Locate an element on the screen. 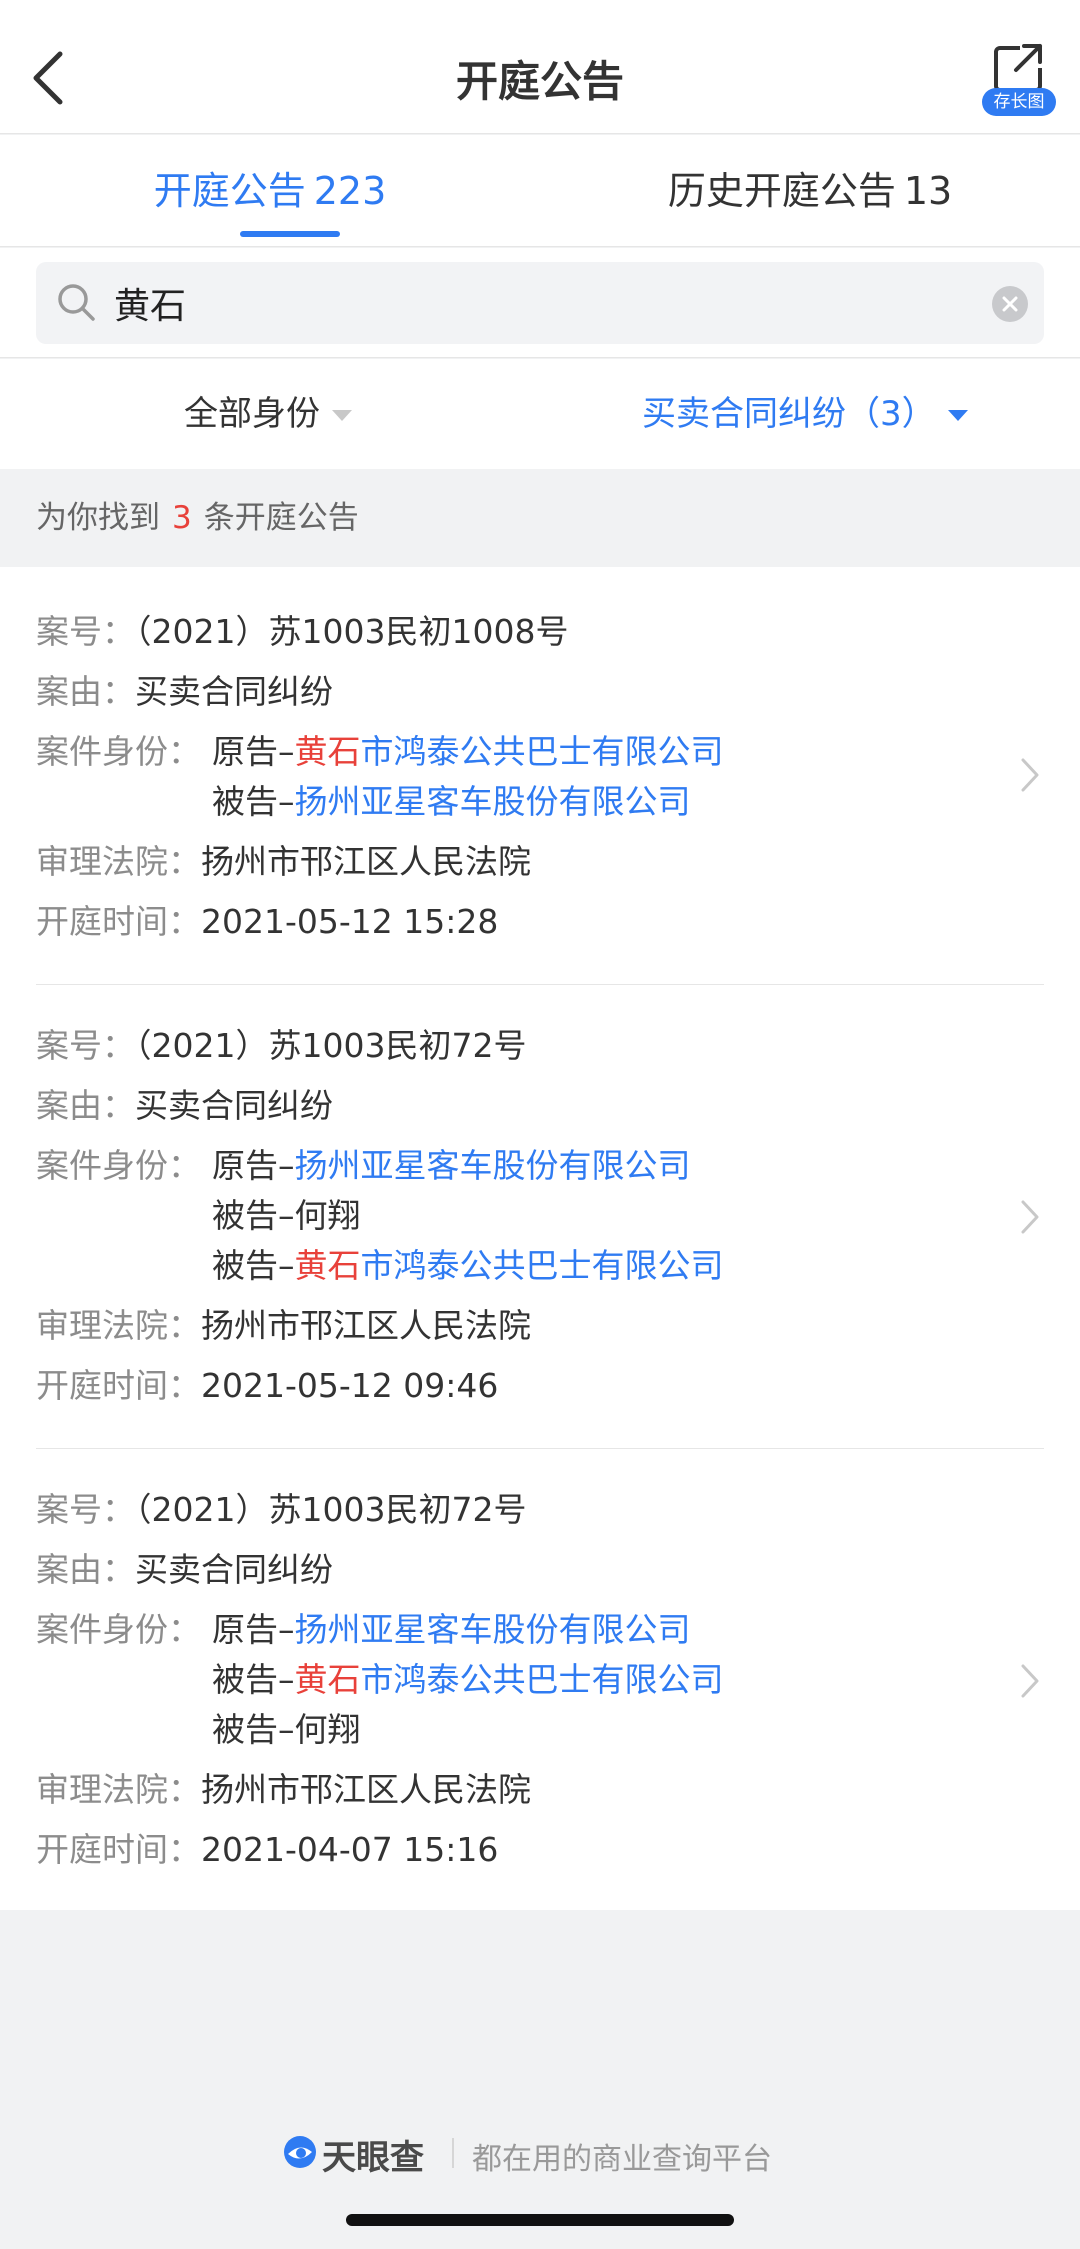  party-line: 原告–黄石市鸿泰公共巴士有限公司 is located at coordinates (468, 752).